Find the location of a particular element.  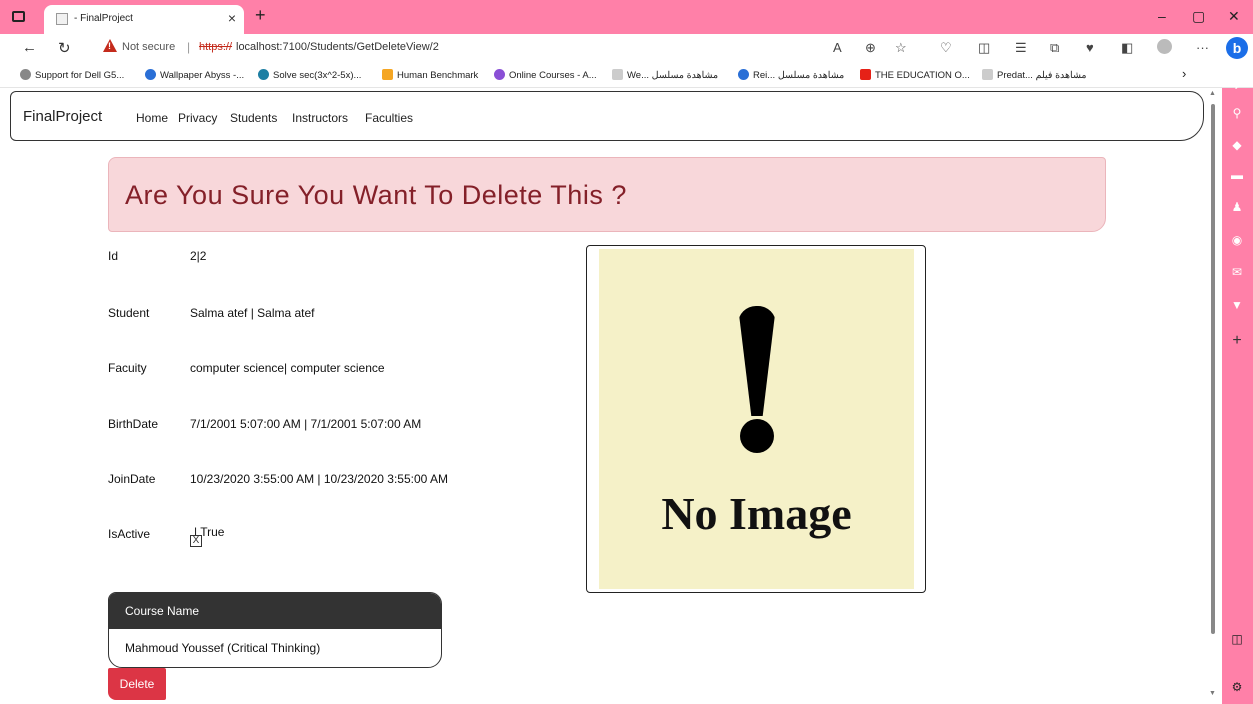

favorite-star-icon: ☆ is located at coordinates (901, 48).